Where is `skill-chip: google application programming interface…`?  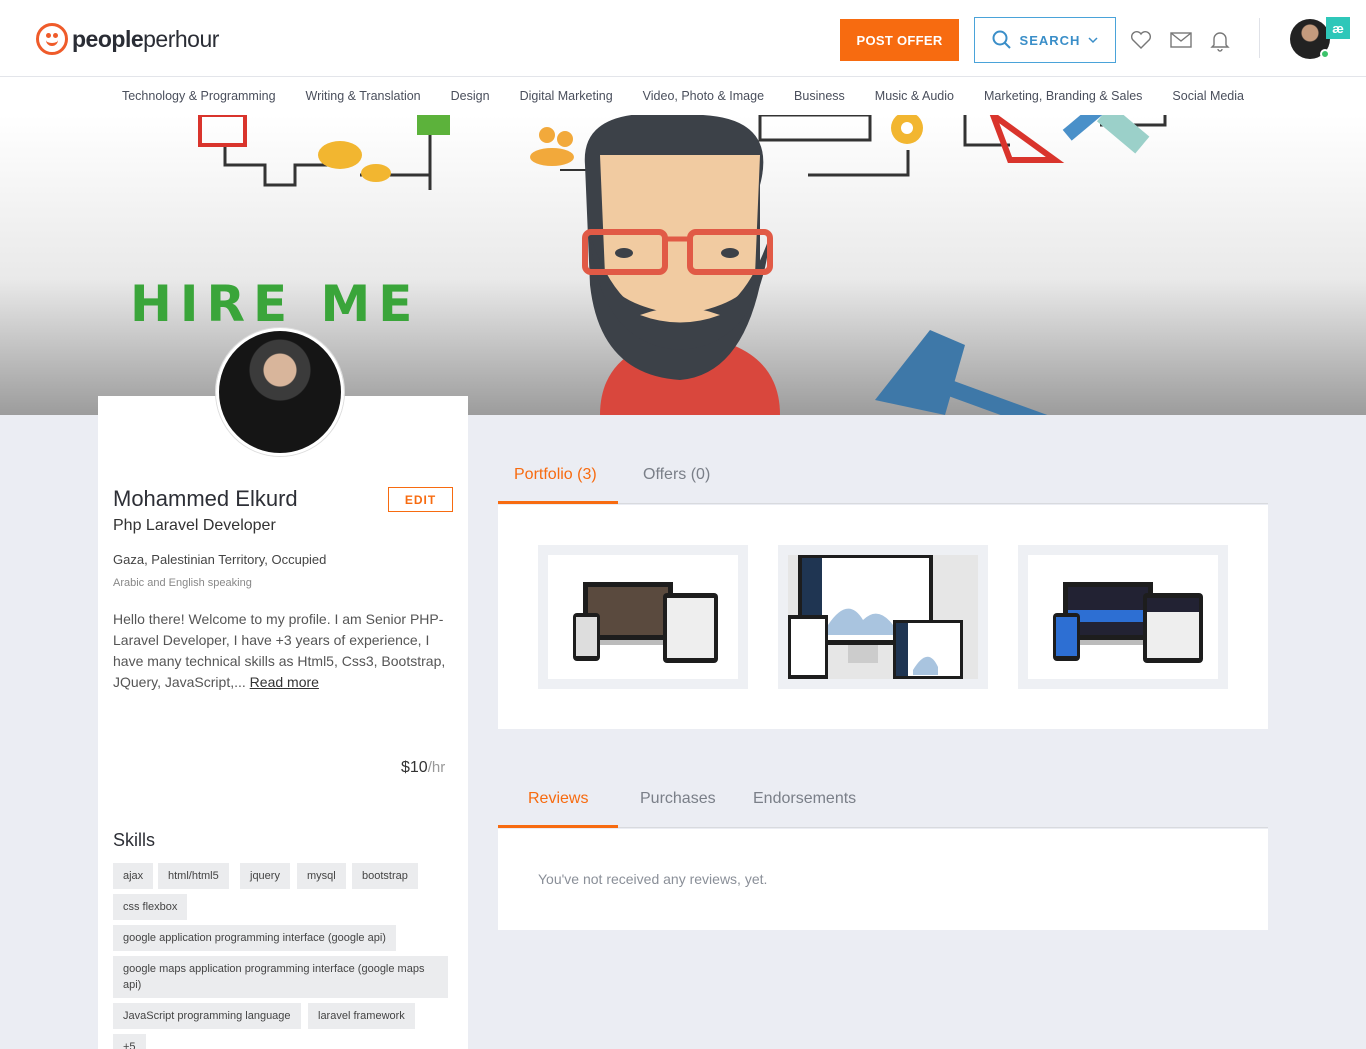 skill-chip: google application programming interface… is located at coordinates (254, 938).